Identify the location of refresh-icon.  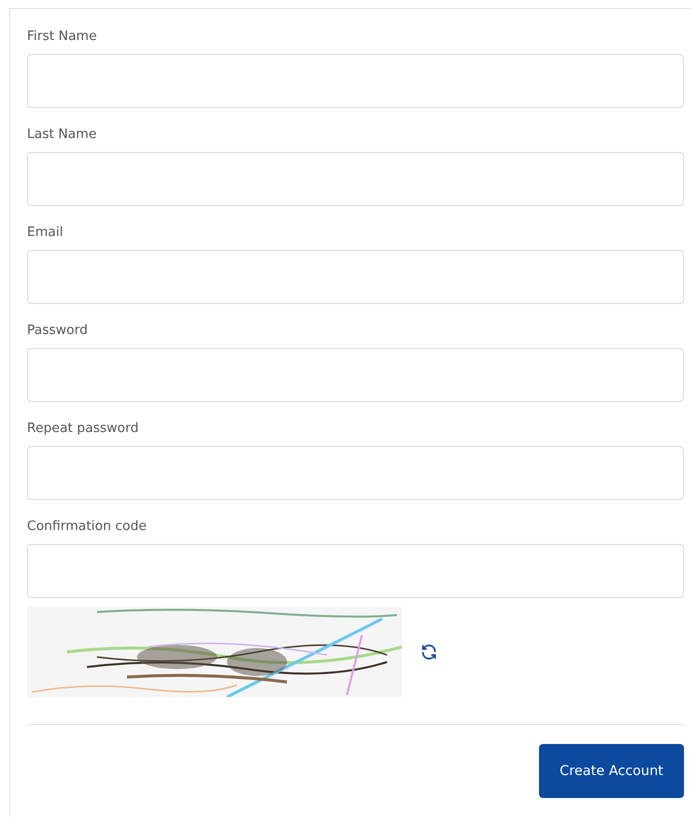
(429, 652).